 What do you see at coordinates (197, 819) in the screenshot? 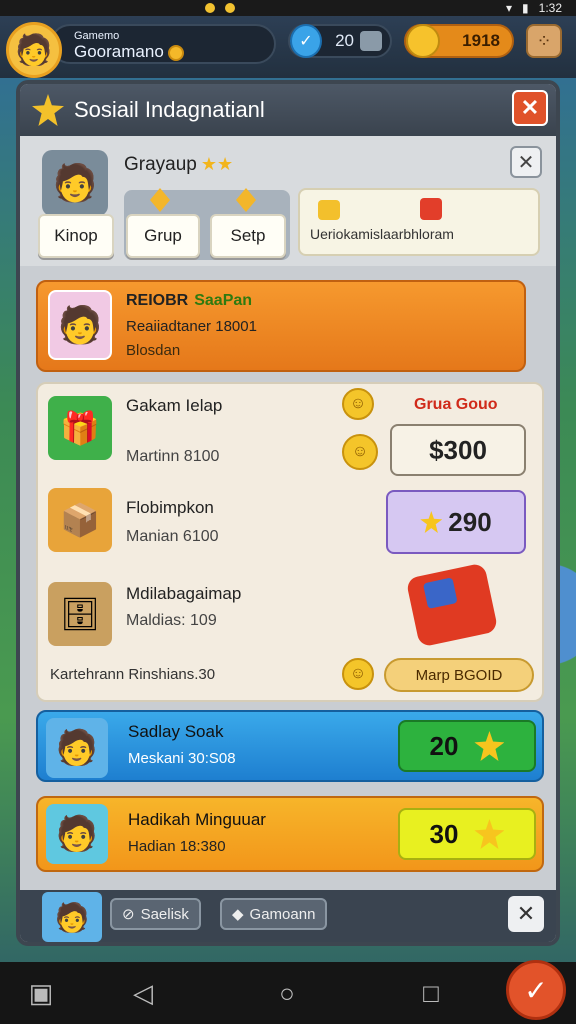
I see `weekly-name: Hadikah Minguuar` at bounding box center [197, 819].